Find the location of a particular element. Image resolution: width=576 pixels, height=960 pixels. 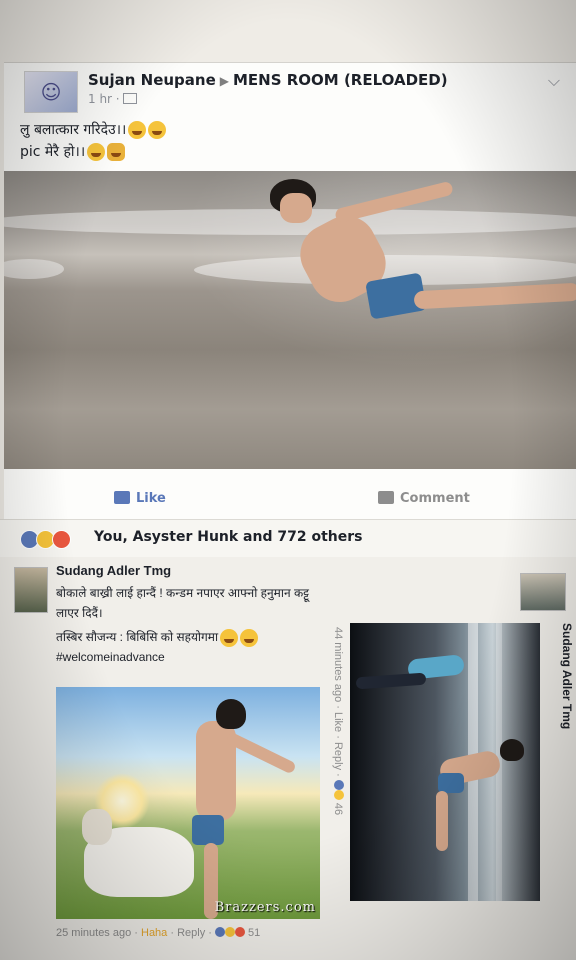

comment-meta: 44 minutes ago · Like · Reply · 46 is located at coordinates (338, 721).